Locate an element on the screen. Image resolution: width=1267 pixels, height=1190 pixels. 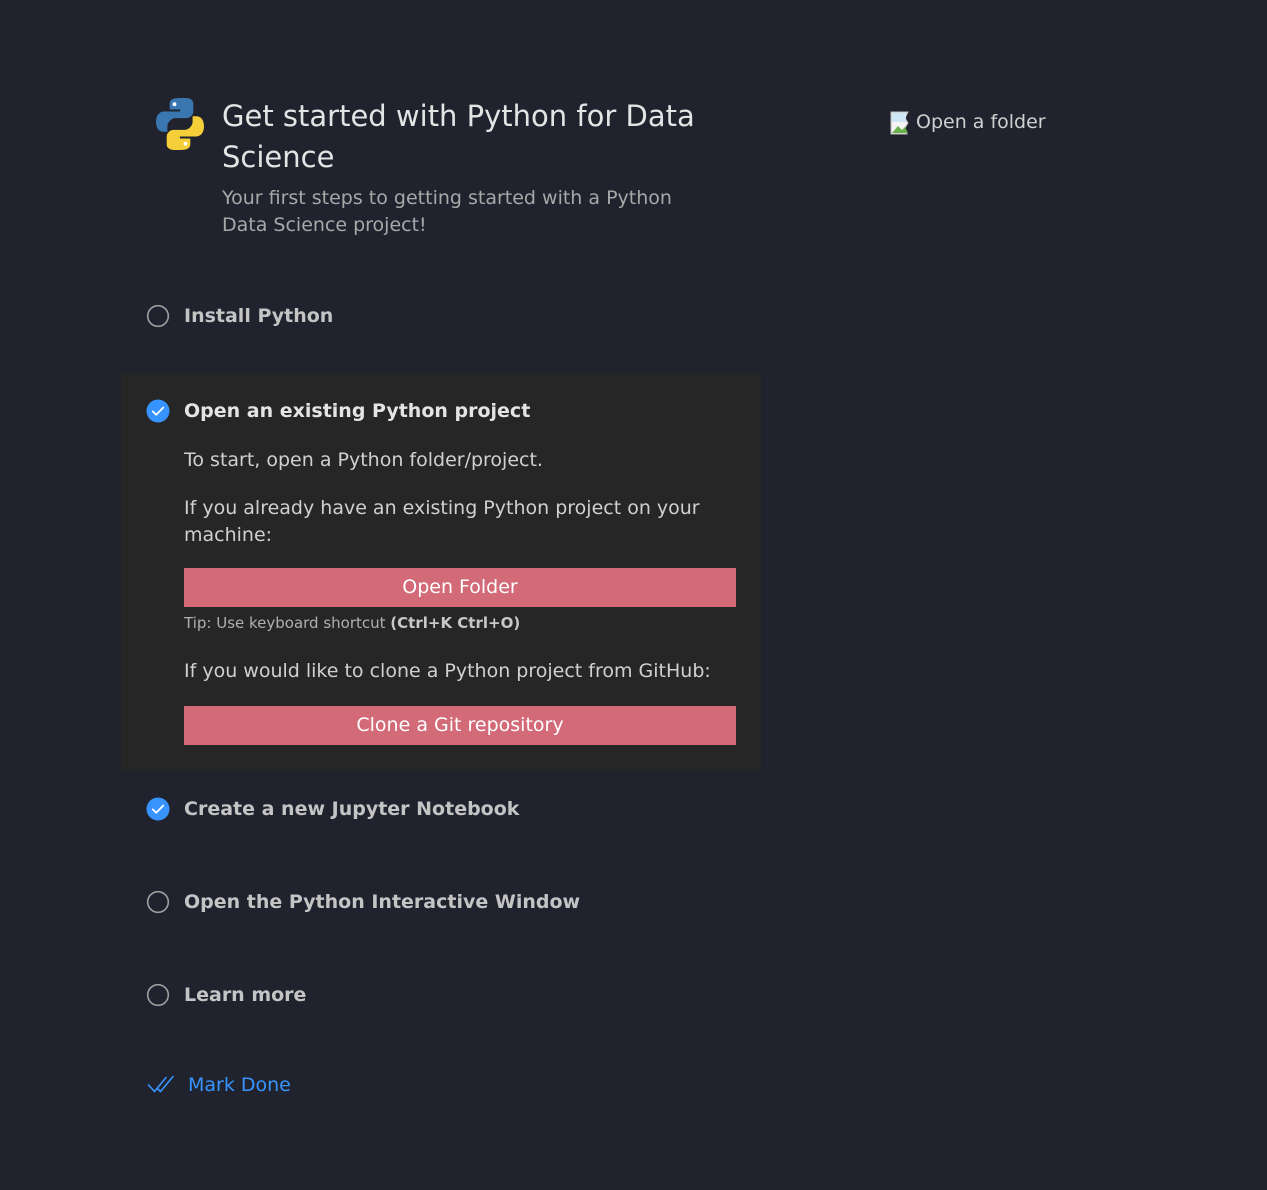
step-description: To start, open a Python folder/project. is located at coordinates (363, 460).